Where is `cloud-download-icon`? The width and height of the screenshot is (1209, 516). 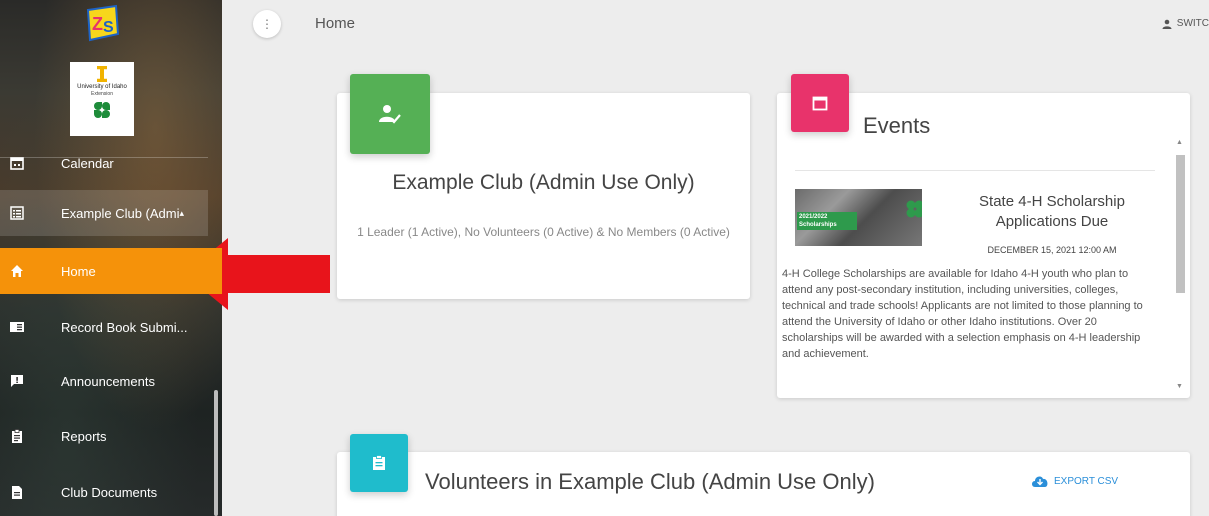
cloud-download-icon is located at coordinates (1040, 481).